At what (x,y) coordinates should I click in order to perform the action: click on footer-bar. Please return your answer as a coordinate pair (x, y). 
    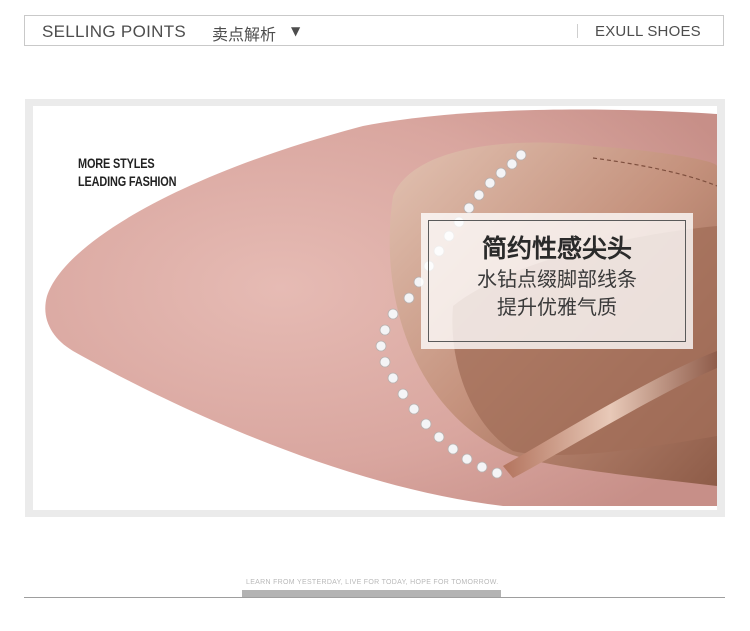
    Looking at the image, I should click on (371, 593).